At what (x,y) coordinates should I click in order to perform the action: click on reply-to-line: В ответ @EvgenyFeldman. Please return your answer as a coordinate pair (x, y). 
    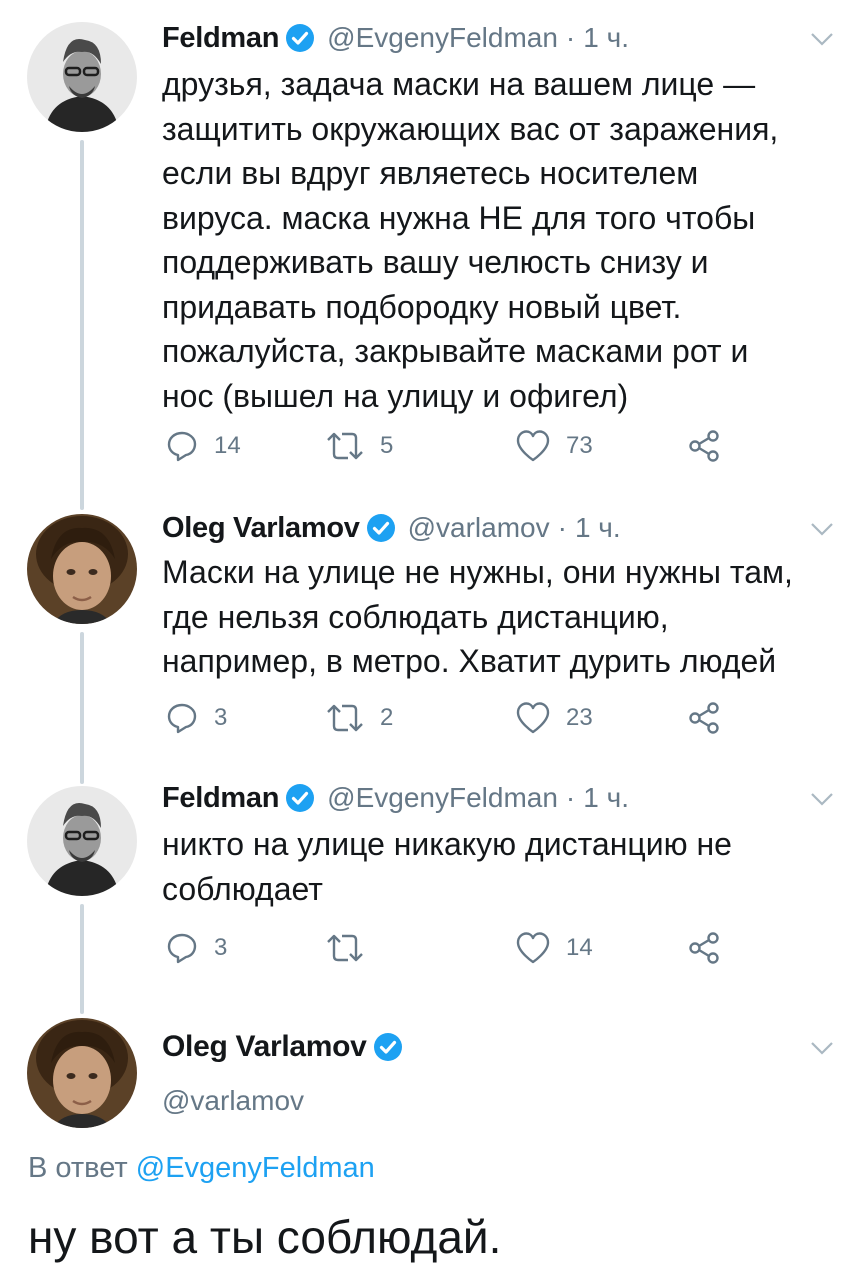
    Looking at the image, I should click on (201, 1168).